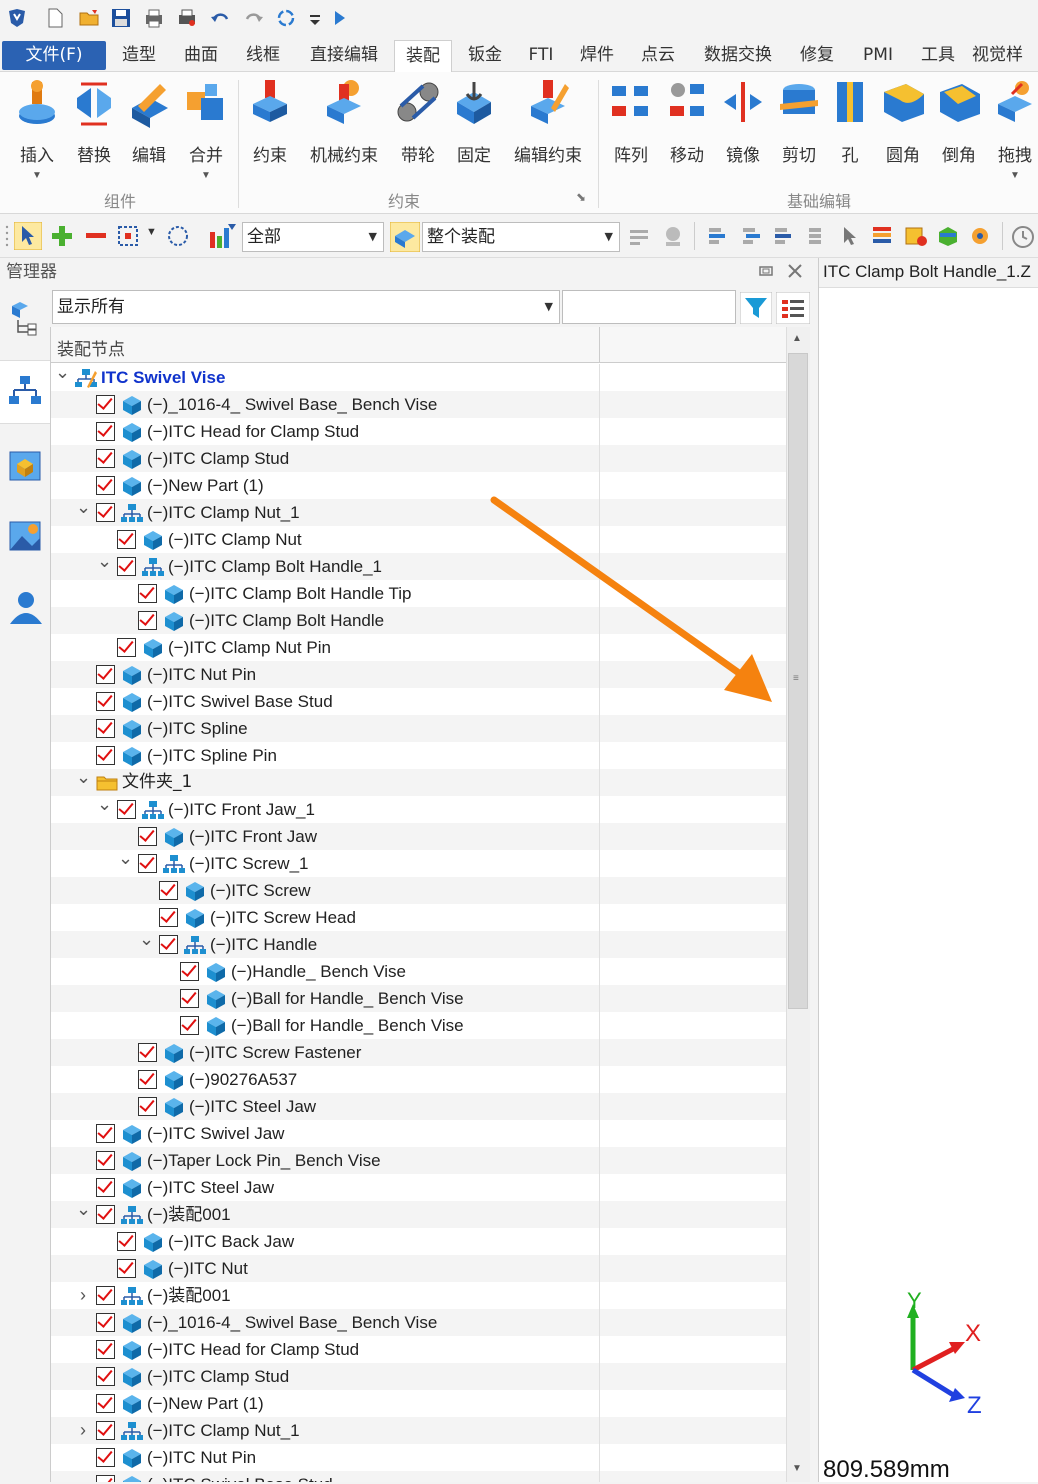 This screenshot has width=1038, height=1484. What do you see at coordinates (1012, 129) in the screenshot?
I see `drag-button: 拖拽 ▼` at bounding box center [1012, 129].